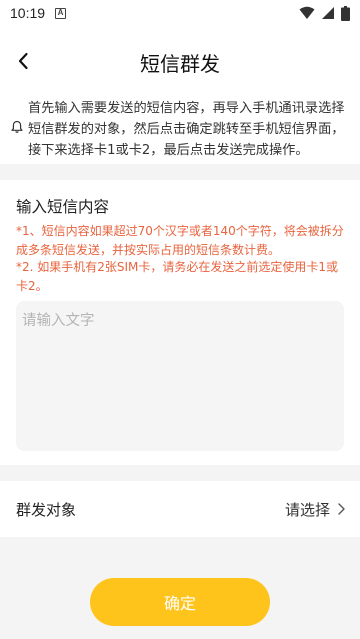 The height and width of the screenshot is (639, 360). Describe the element at coordinates (328, 13) in the screenshot. I see `signal-icon` at that location.